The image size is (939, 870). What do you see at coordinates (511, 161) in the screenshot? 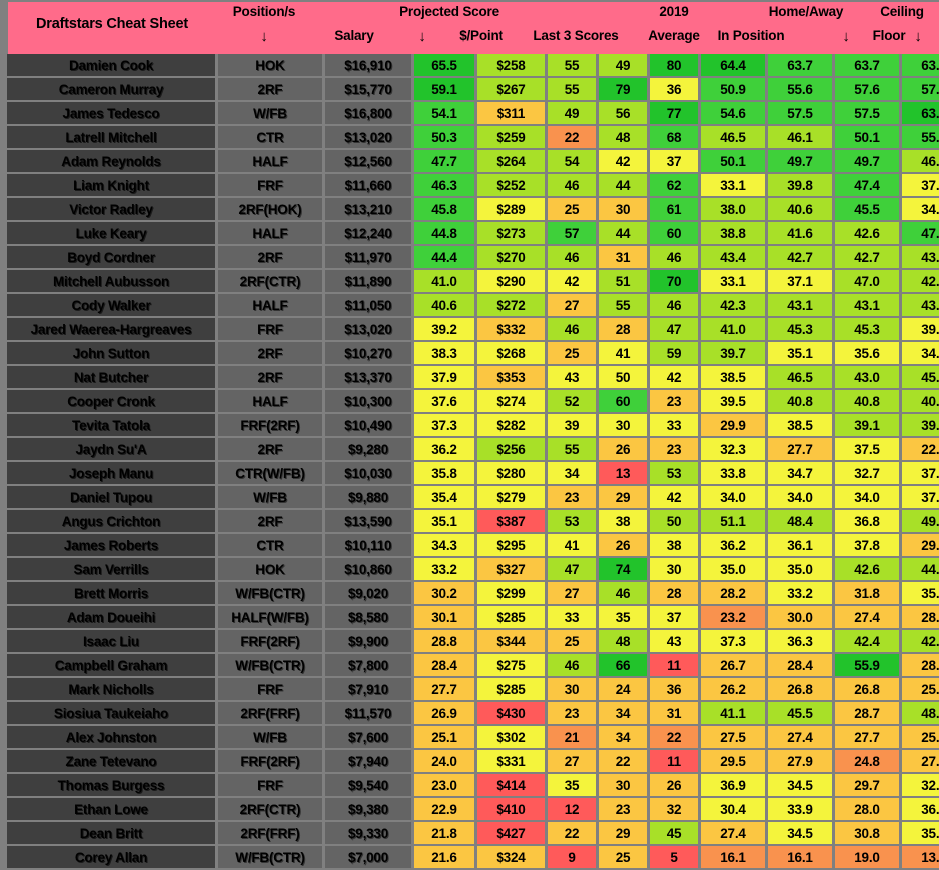
I see `cell-perpoint: $264` at bounding box center [511, 161].